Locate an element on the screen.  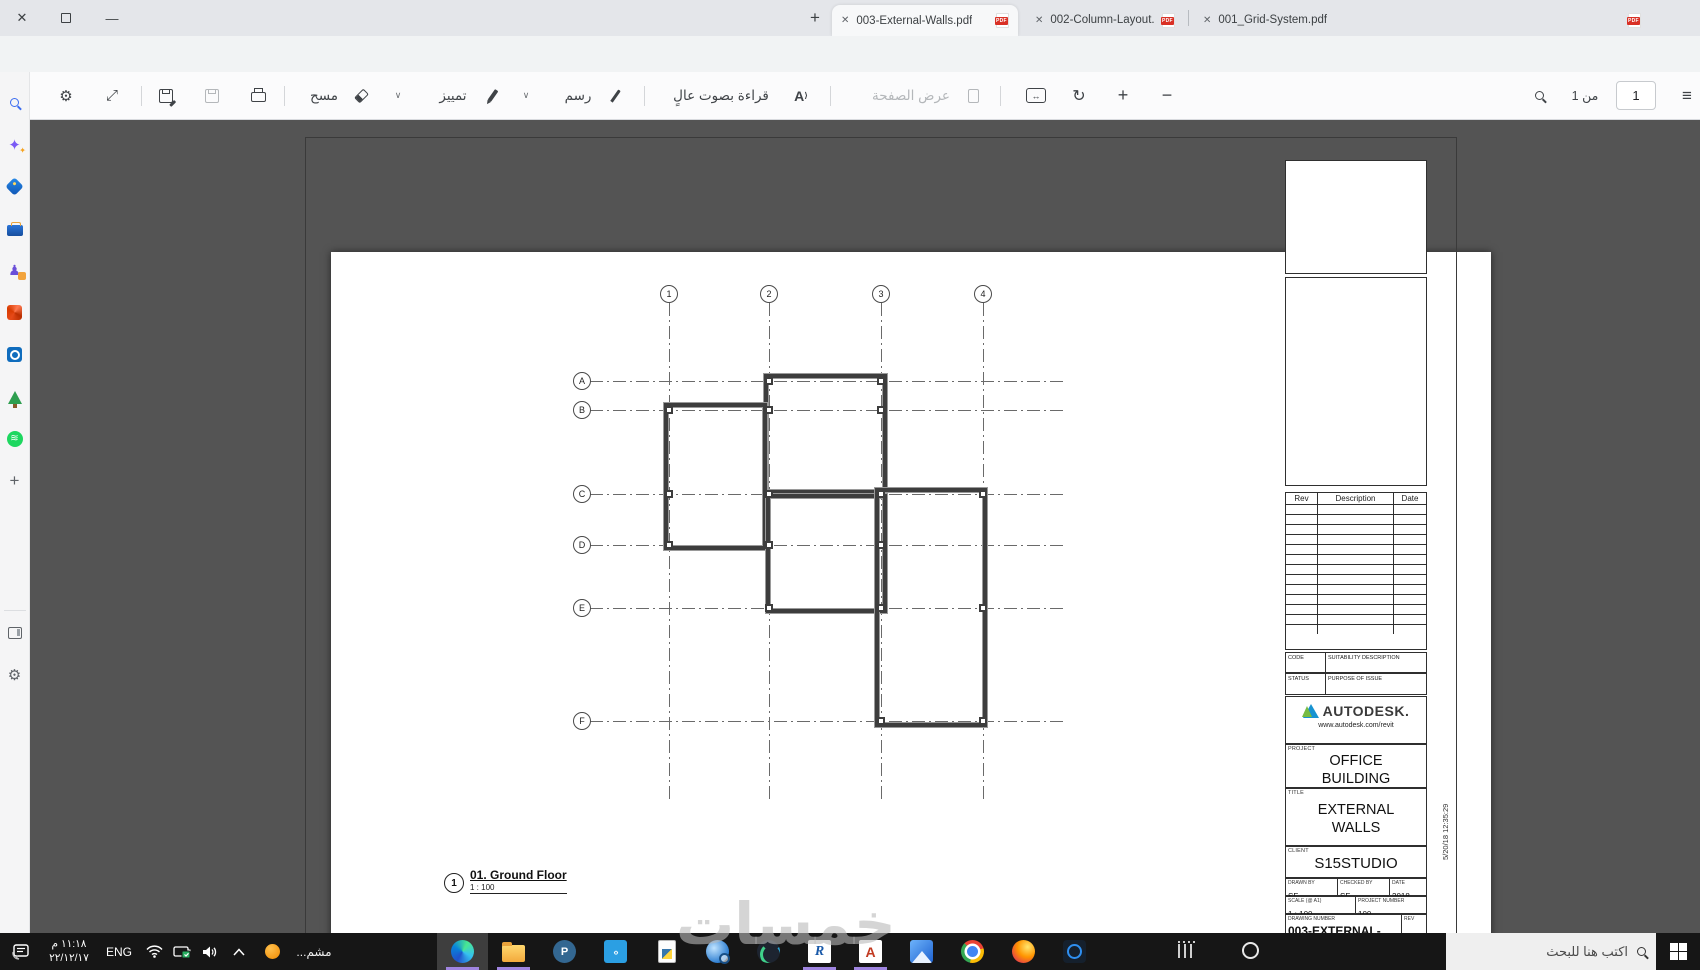
ring-app-icon is located at coordinates (1250, 950).